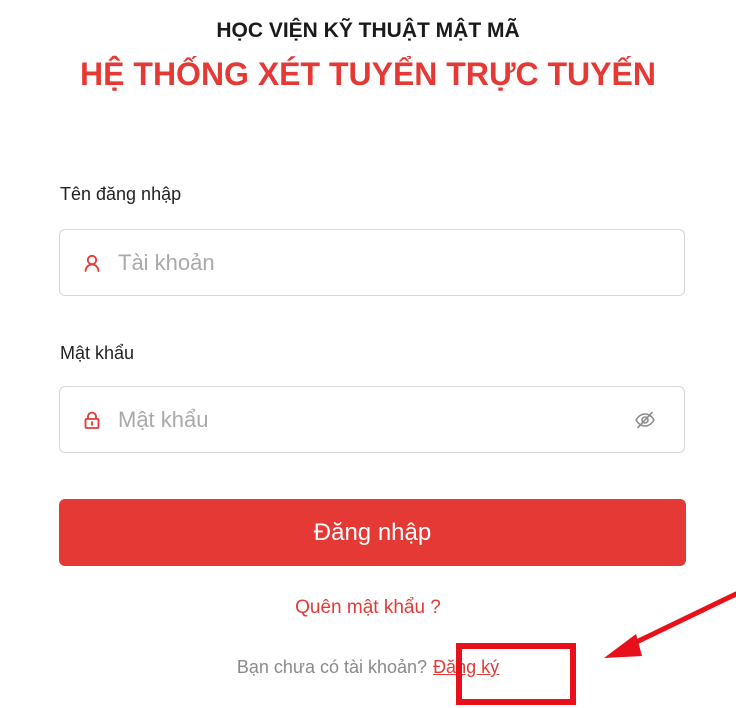 The width and height of the screenshot is (736, 708). Describe the element at coordinates (368, 30) in the screenshot. I see `institution-name: HỌC VIỆN KỸ THUẬT MẬT MÃ` at that location.